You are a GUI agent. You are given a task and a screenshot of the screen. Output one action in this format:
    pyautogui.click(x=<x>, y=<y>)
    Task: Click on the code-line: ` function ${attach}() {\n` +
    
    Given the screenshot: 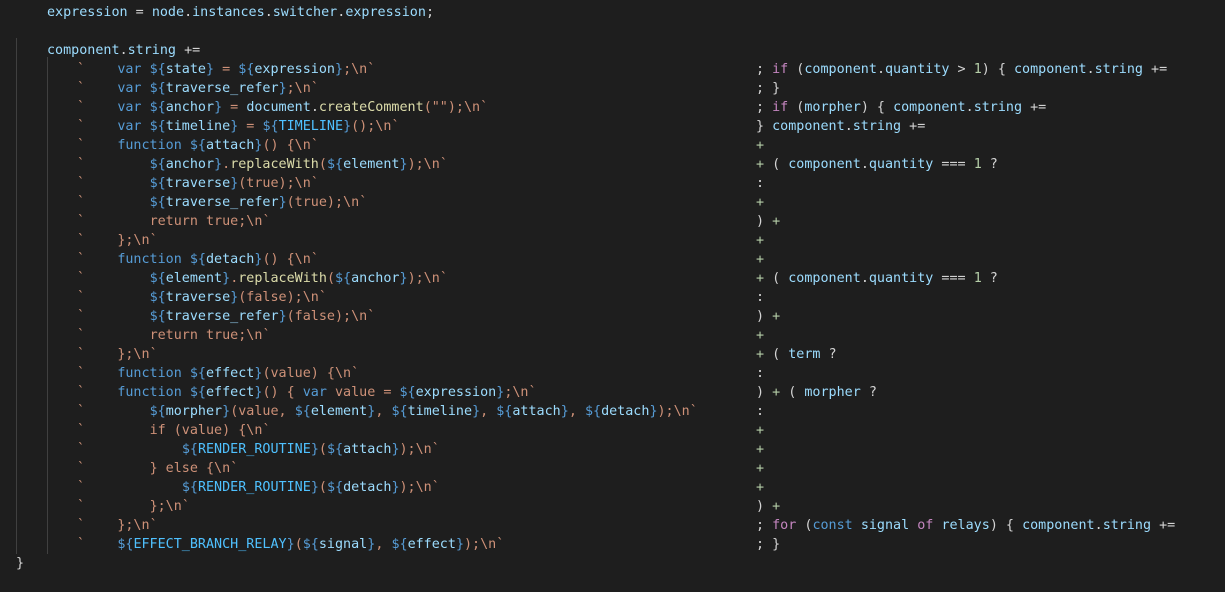 What is the action you would take?
    pyautogui.click(x=612, y=145)
    